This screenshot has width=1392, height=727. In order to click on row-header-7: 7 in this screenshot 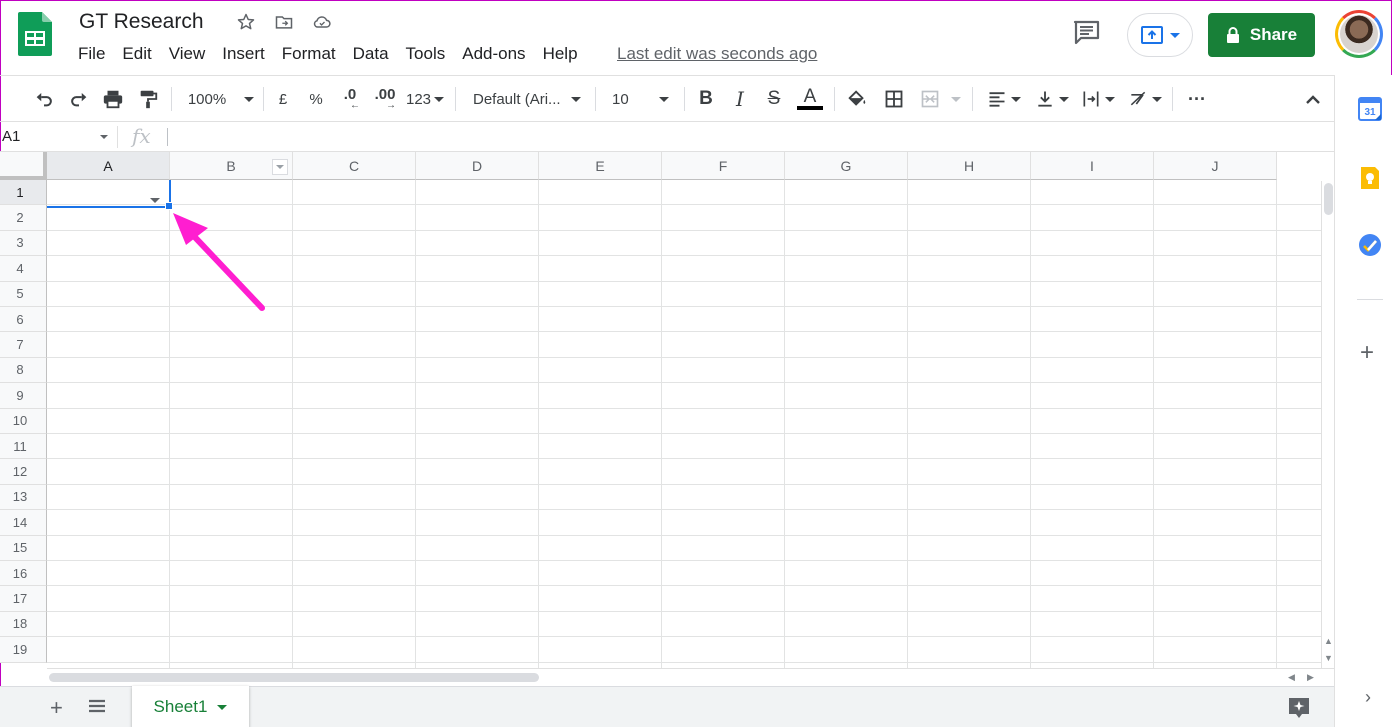, I will do `click(23, 345)`.